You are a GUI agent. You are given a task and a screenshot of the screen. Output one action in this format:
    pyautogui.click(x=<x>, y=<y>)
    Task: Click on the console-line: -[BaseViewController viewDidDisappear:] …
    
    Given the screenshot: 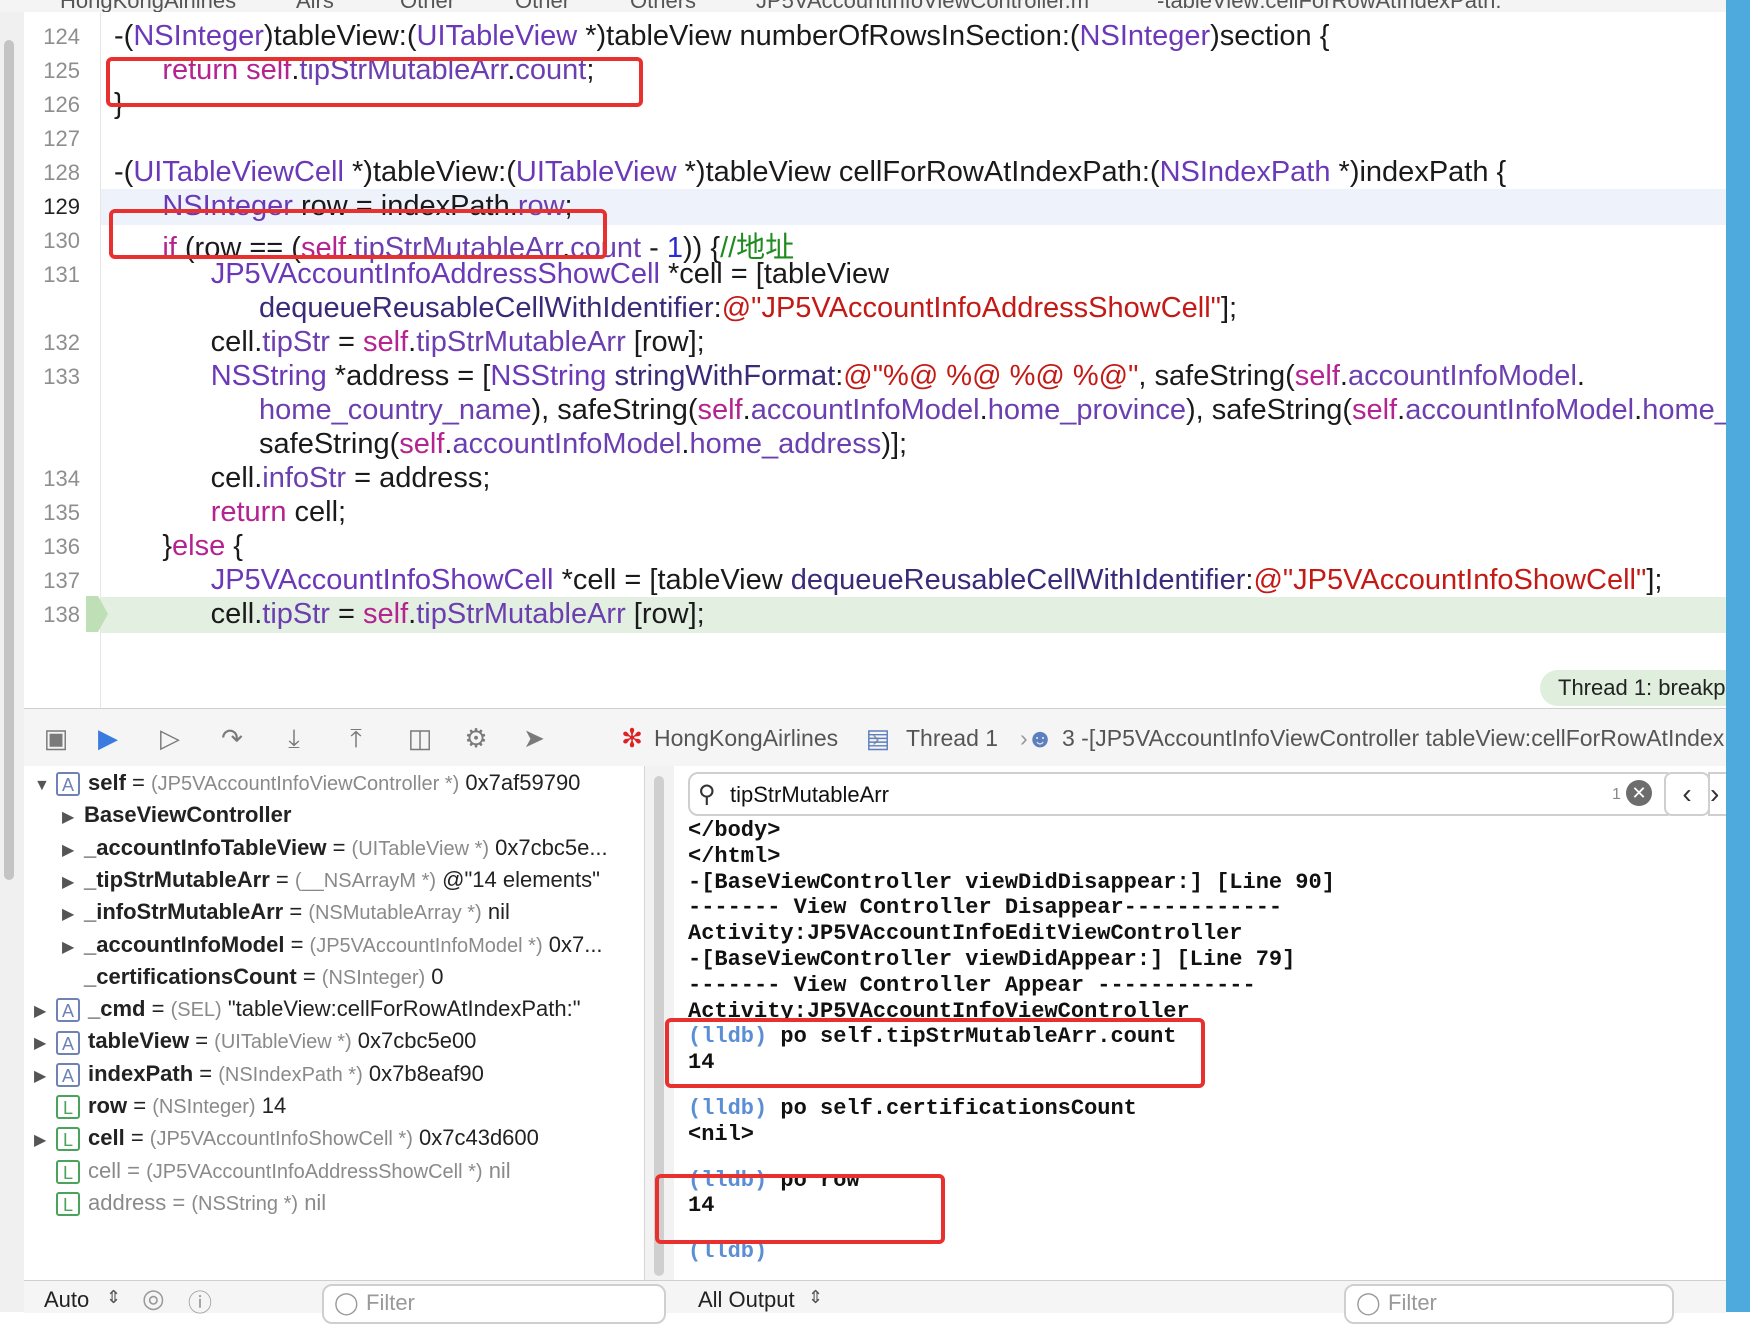 What is the action you would take?
    pyautogui.click(x=1011, y=882)
    